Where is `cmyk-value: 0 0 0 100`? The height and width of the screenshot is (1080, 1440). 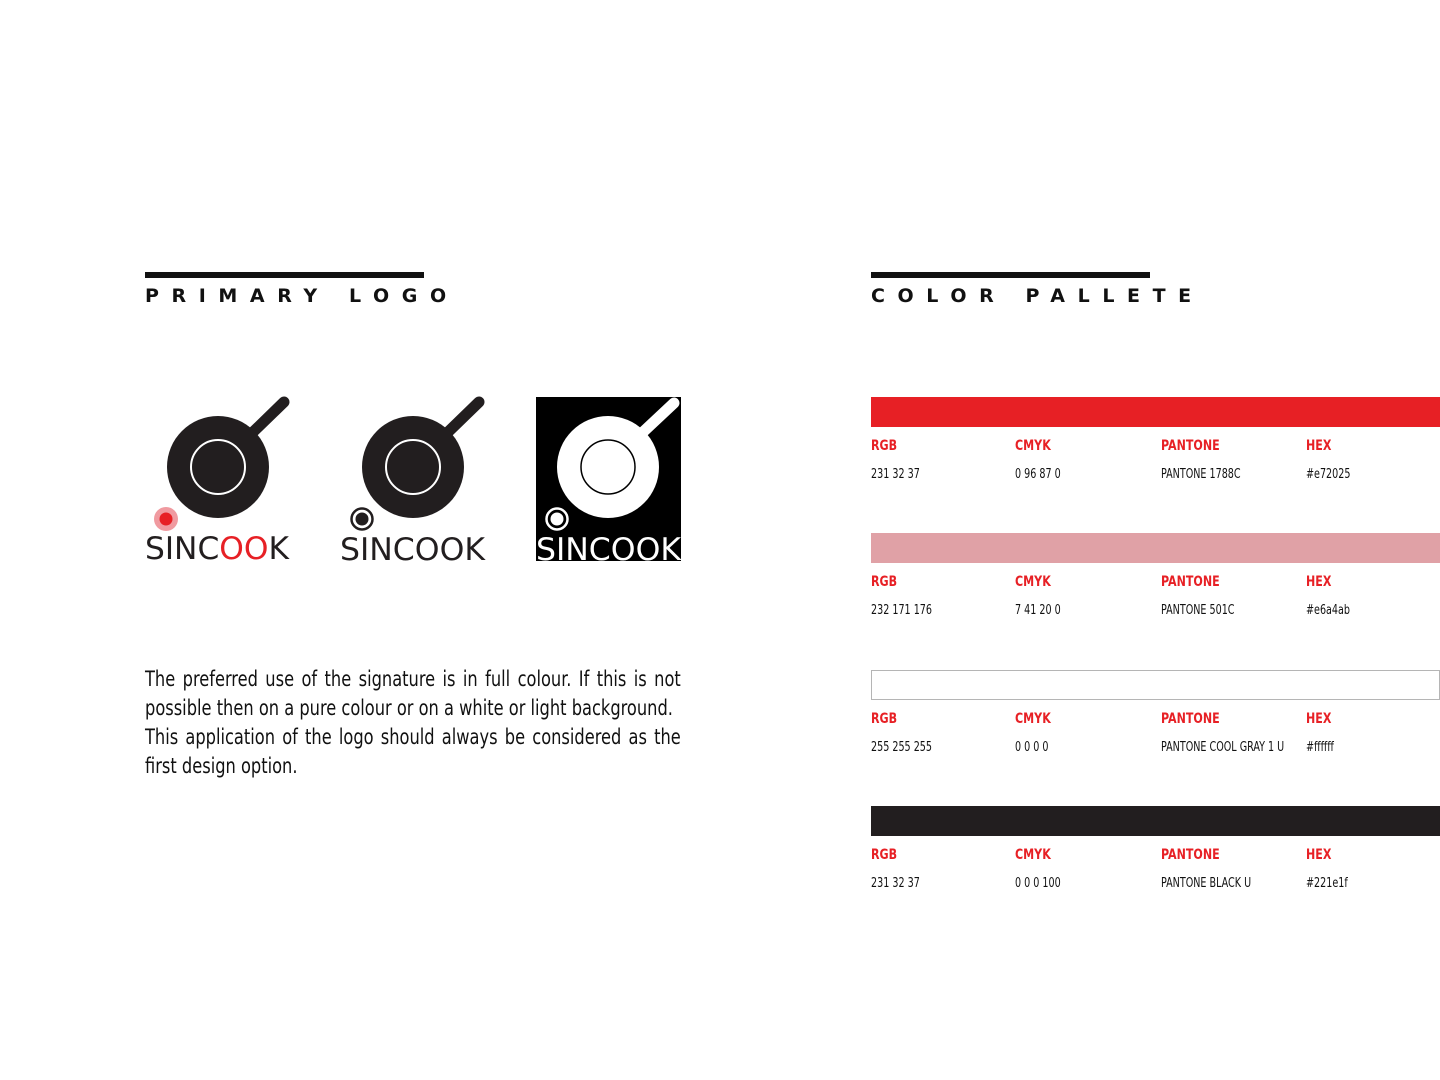 cmyk-value: 0 0 0 100 is located at coordinates (1038, 883).